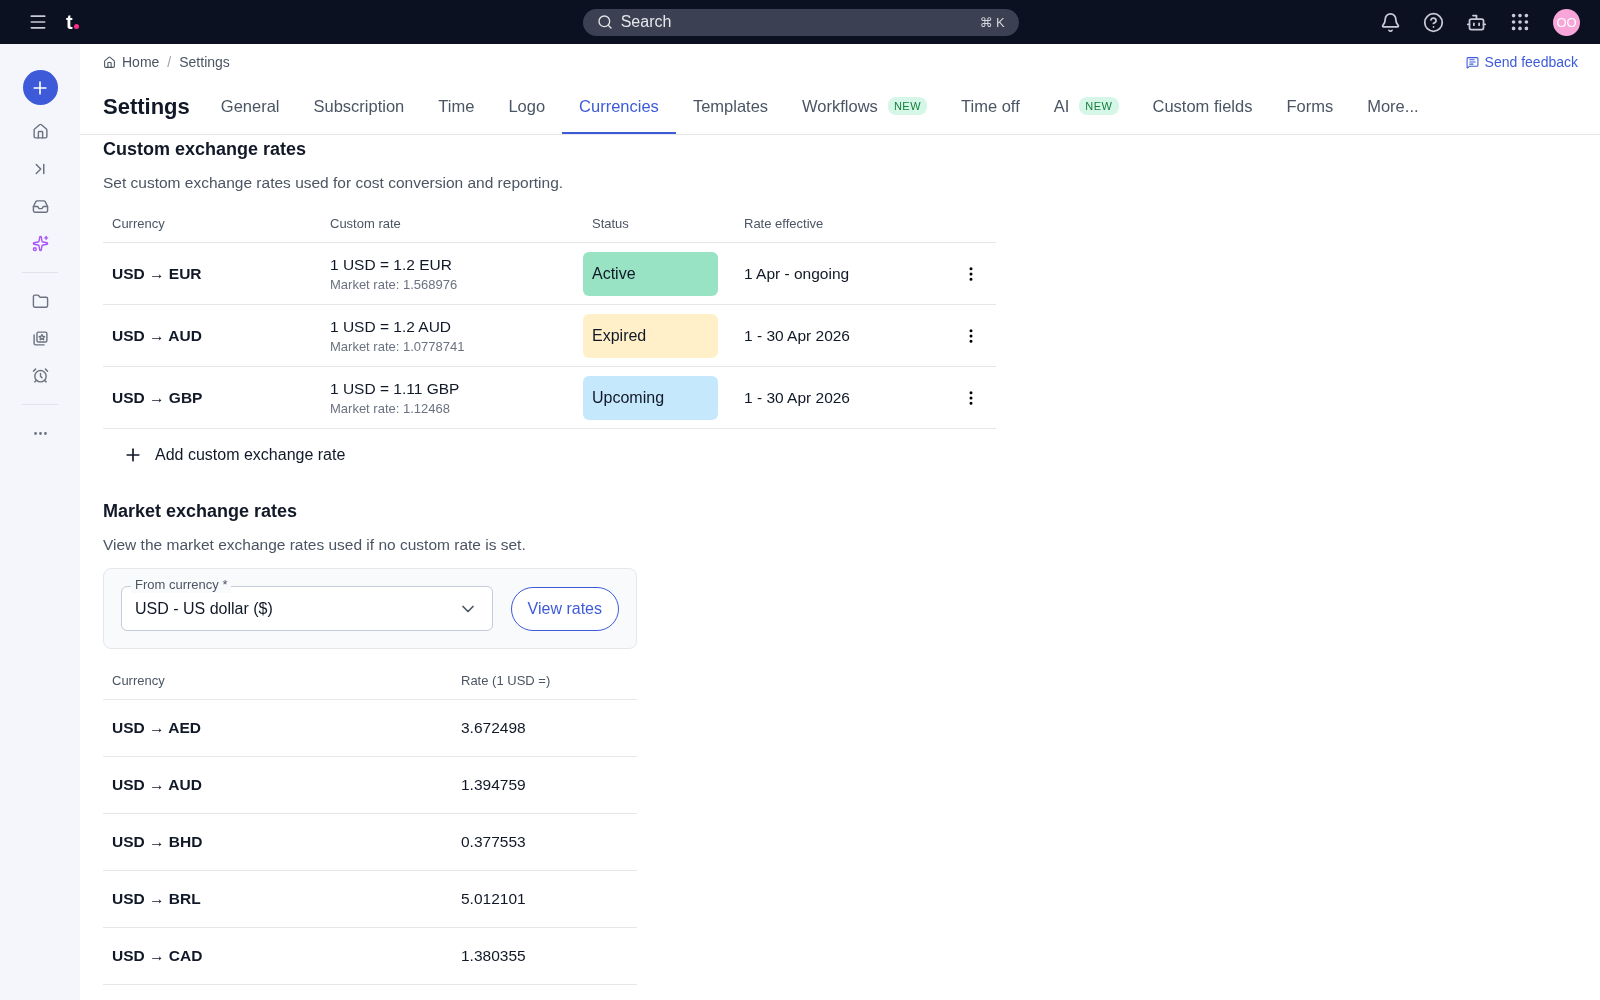 Image resolution: width=1600 pixels, height=1000 pixels. What do you see at coordinates (494, 899) in the screenshot?
I see `exchange-rate: 5.012101` at bounding box center [494, 899].